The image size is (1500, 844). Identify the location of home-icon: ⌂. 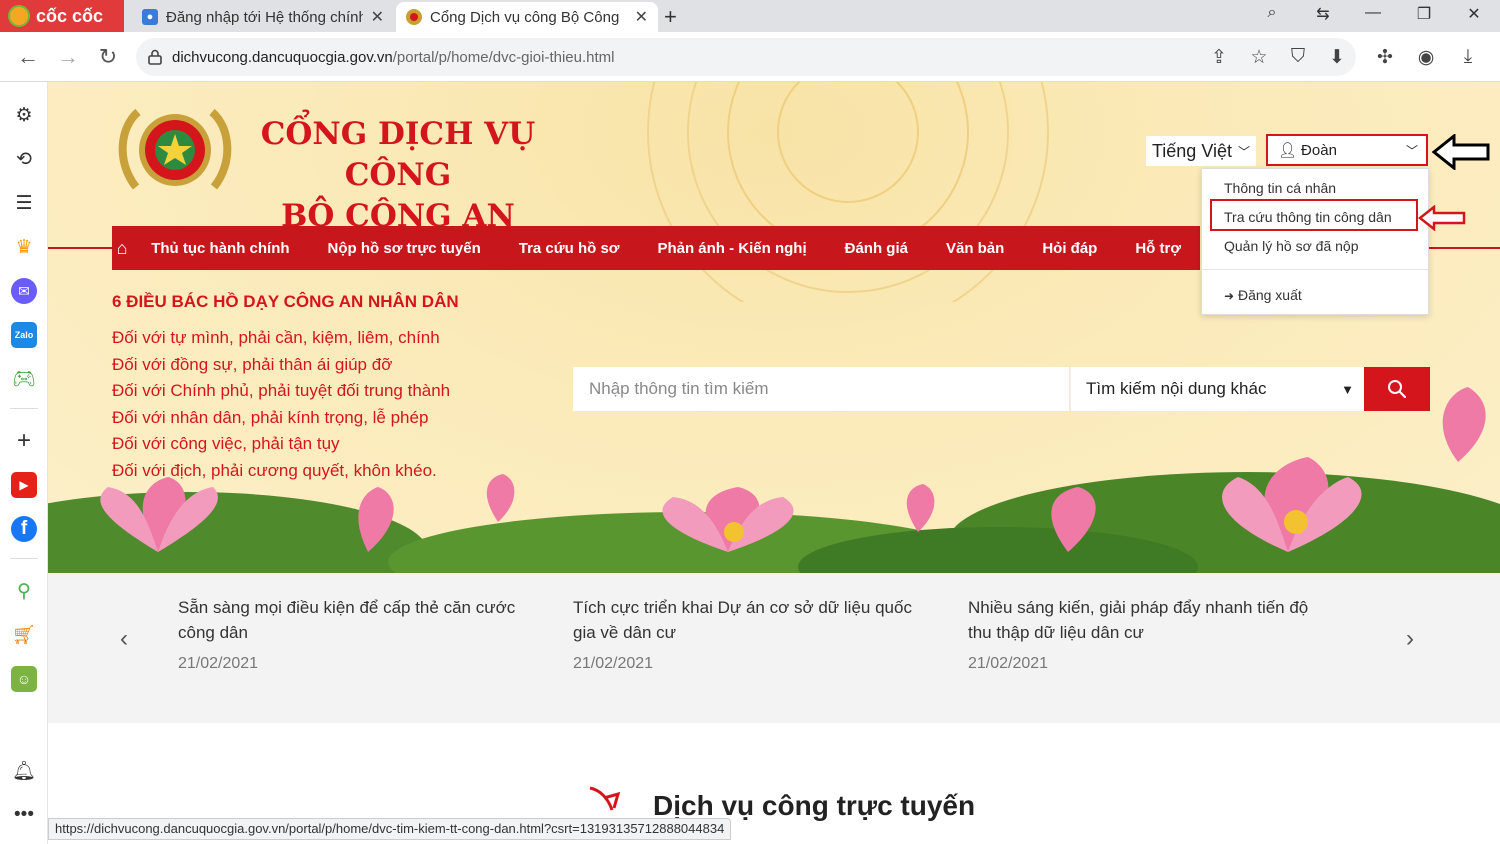
(122, 248).